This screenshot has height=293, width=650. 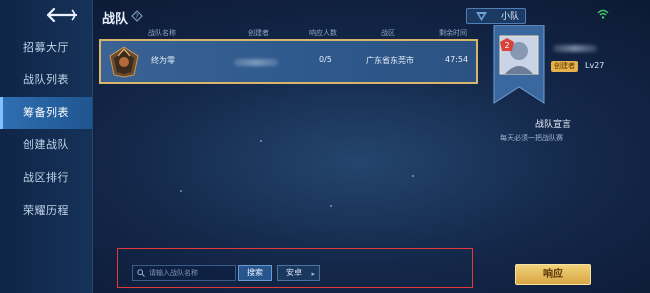 I want to click on manifesto-text: 每天必须一把战队赛, so click(x=531, y=138).